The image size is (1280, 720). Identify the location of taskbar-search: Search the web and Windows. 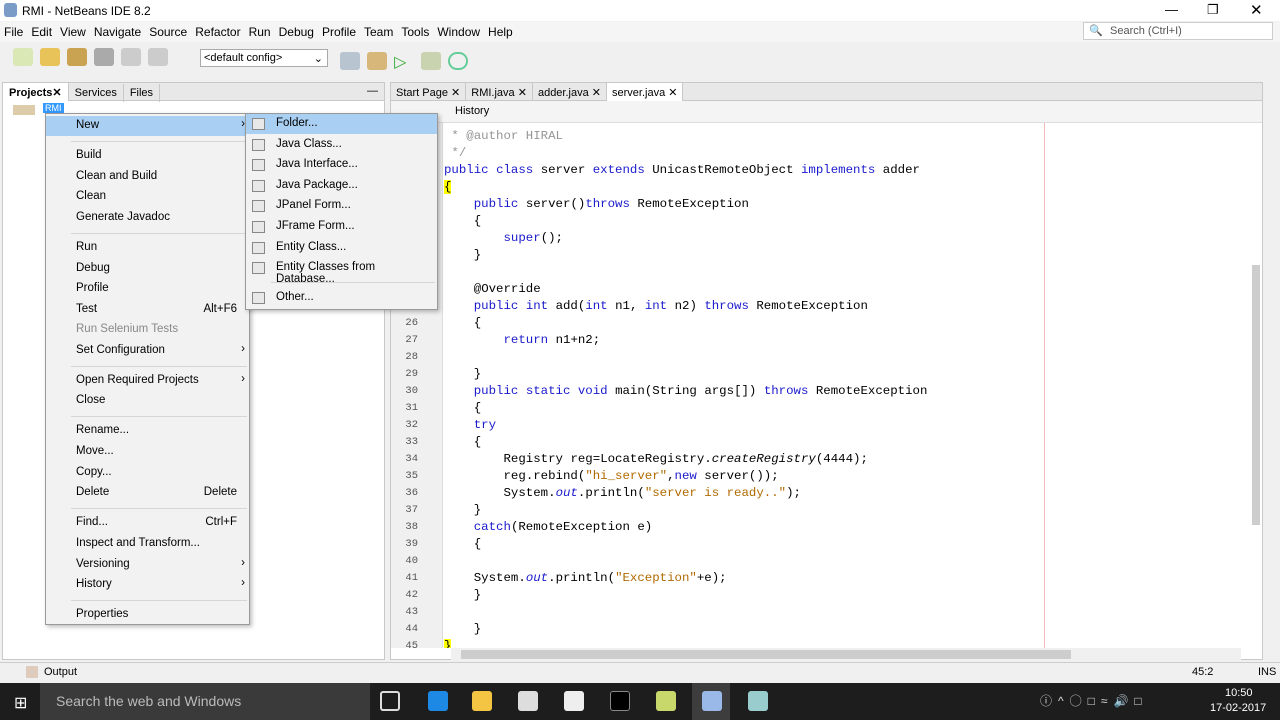
(205, 701).